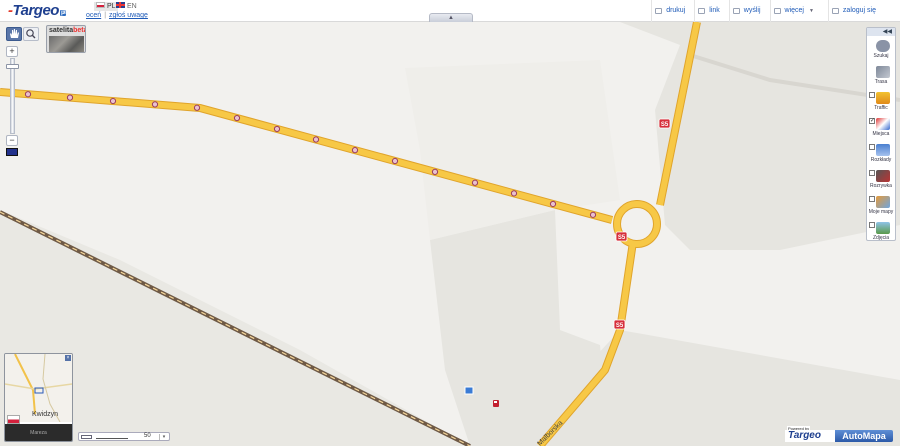  What do you see at coordinates (659, 11) in the screenshot?
I see `print-icon` at bounding box center [659, 11].